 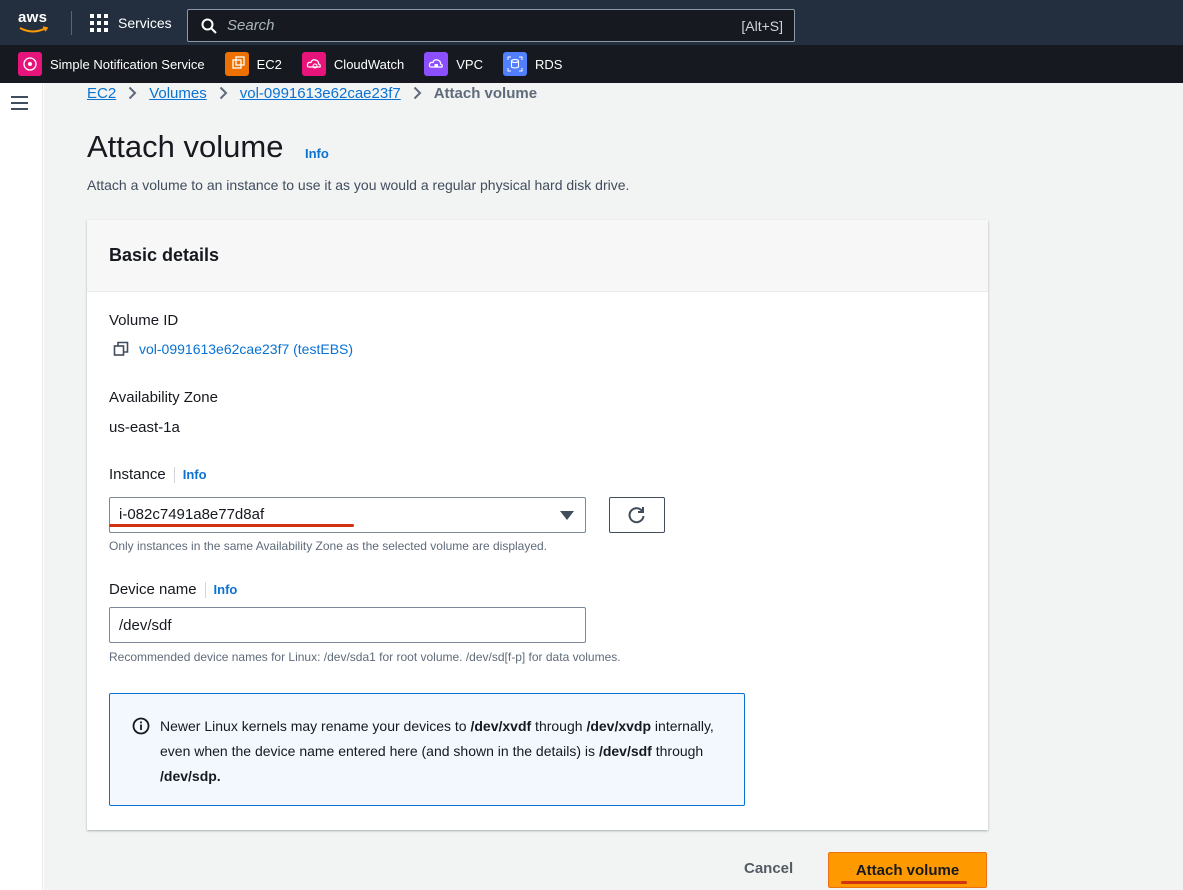 I want to click on grid-icon, so click(x=99, y=23).